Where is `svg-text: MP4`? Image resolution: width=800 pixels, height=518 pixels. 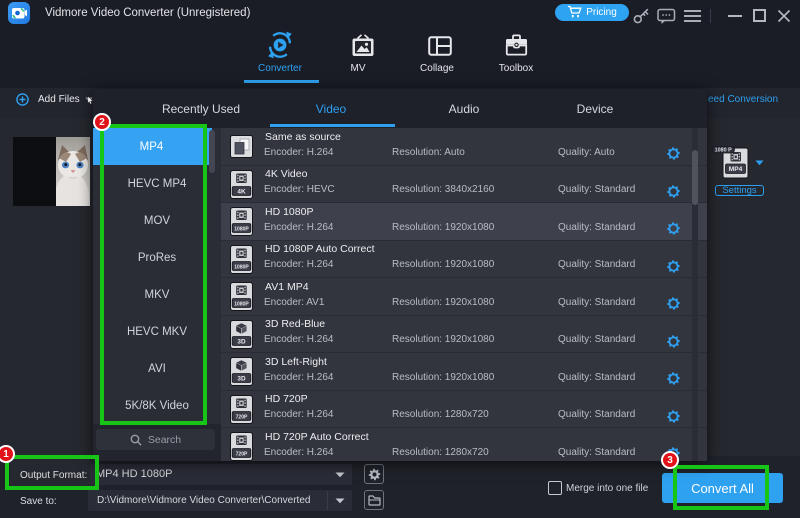
svg-text: MP4 is located at coordinates (736, 169).